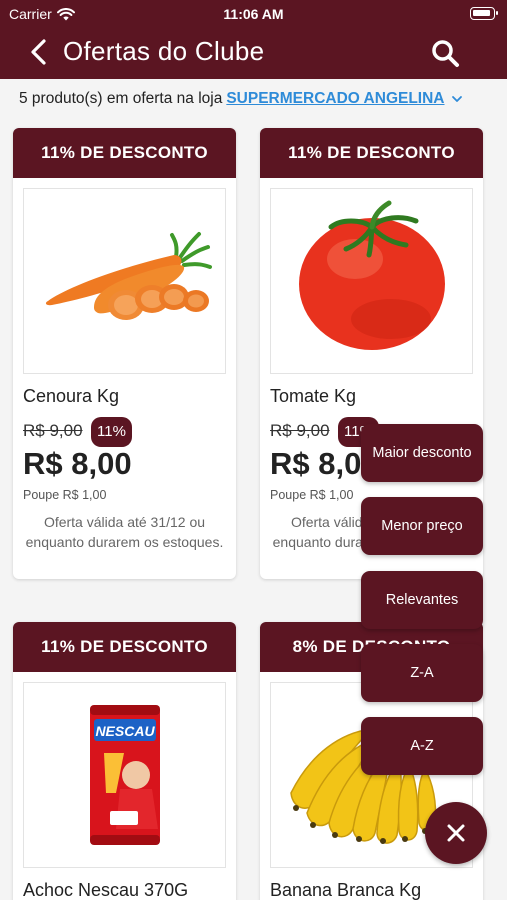 The height and width of the screenshot is (900, 507). What do you see at coordinates (346, 890) in the screenshot?
I see `product-name: Banana Branca Kg` at bounding box center [346, 890].